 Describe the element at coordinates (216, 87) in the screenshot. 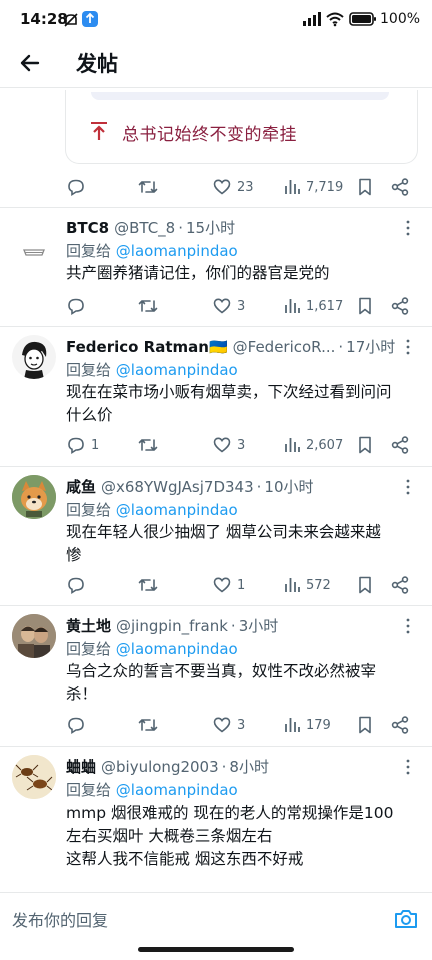

I see `header-divider` at that location.